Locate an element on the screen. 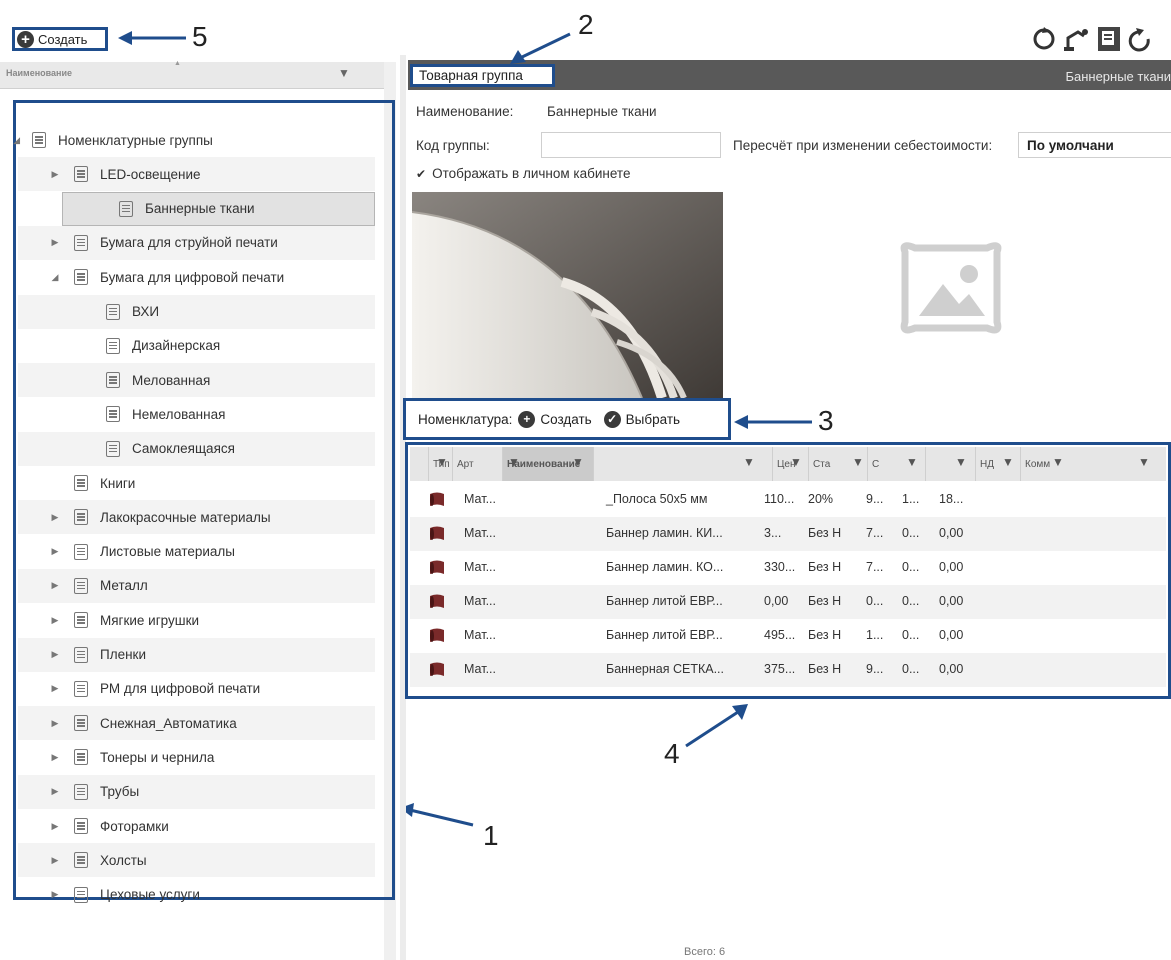  tree-item: Самоклеящаяся is located at coordinates (196, 448).